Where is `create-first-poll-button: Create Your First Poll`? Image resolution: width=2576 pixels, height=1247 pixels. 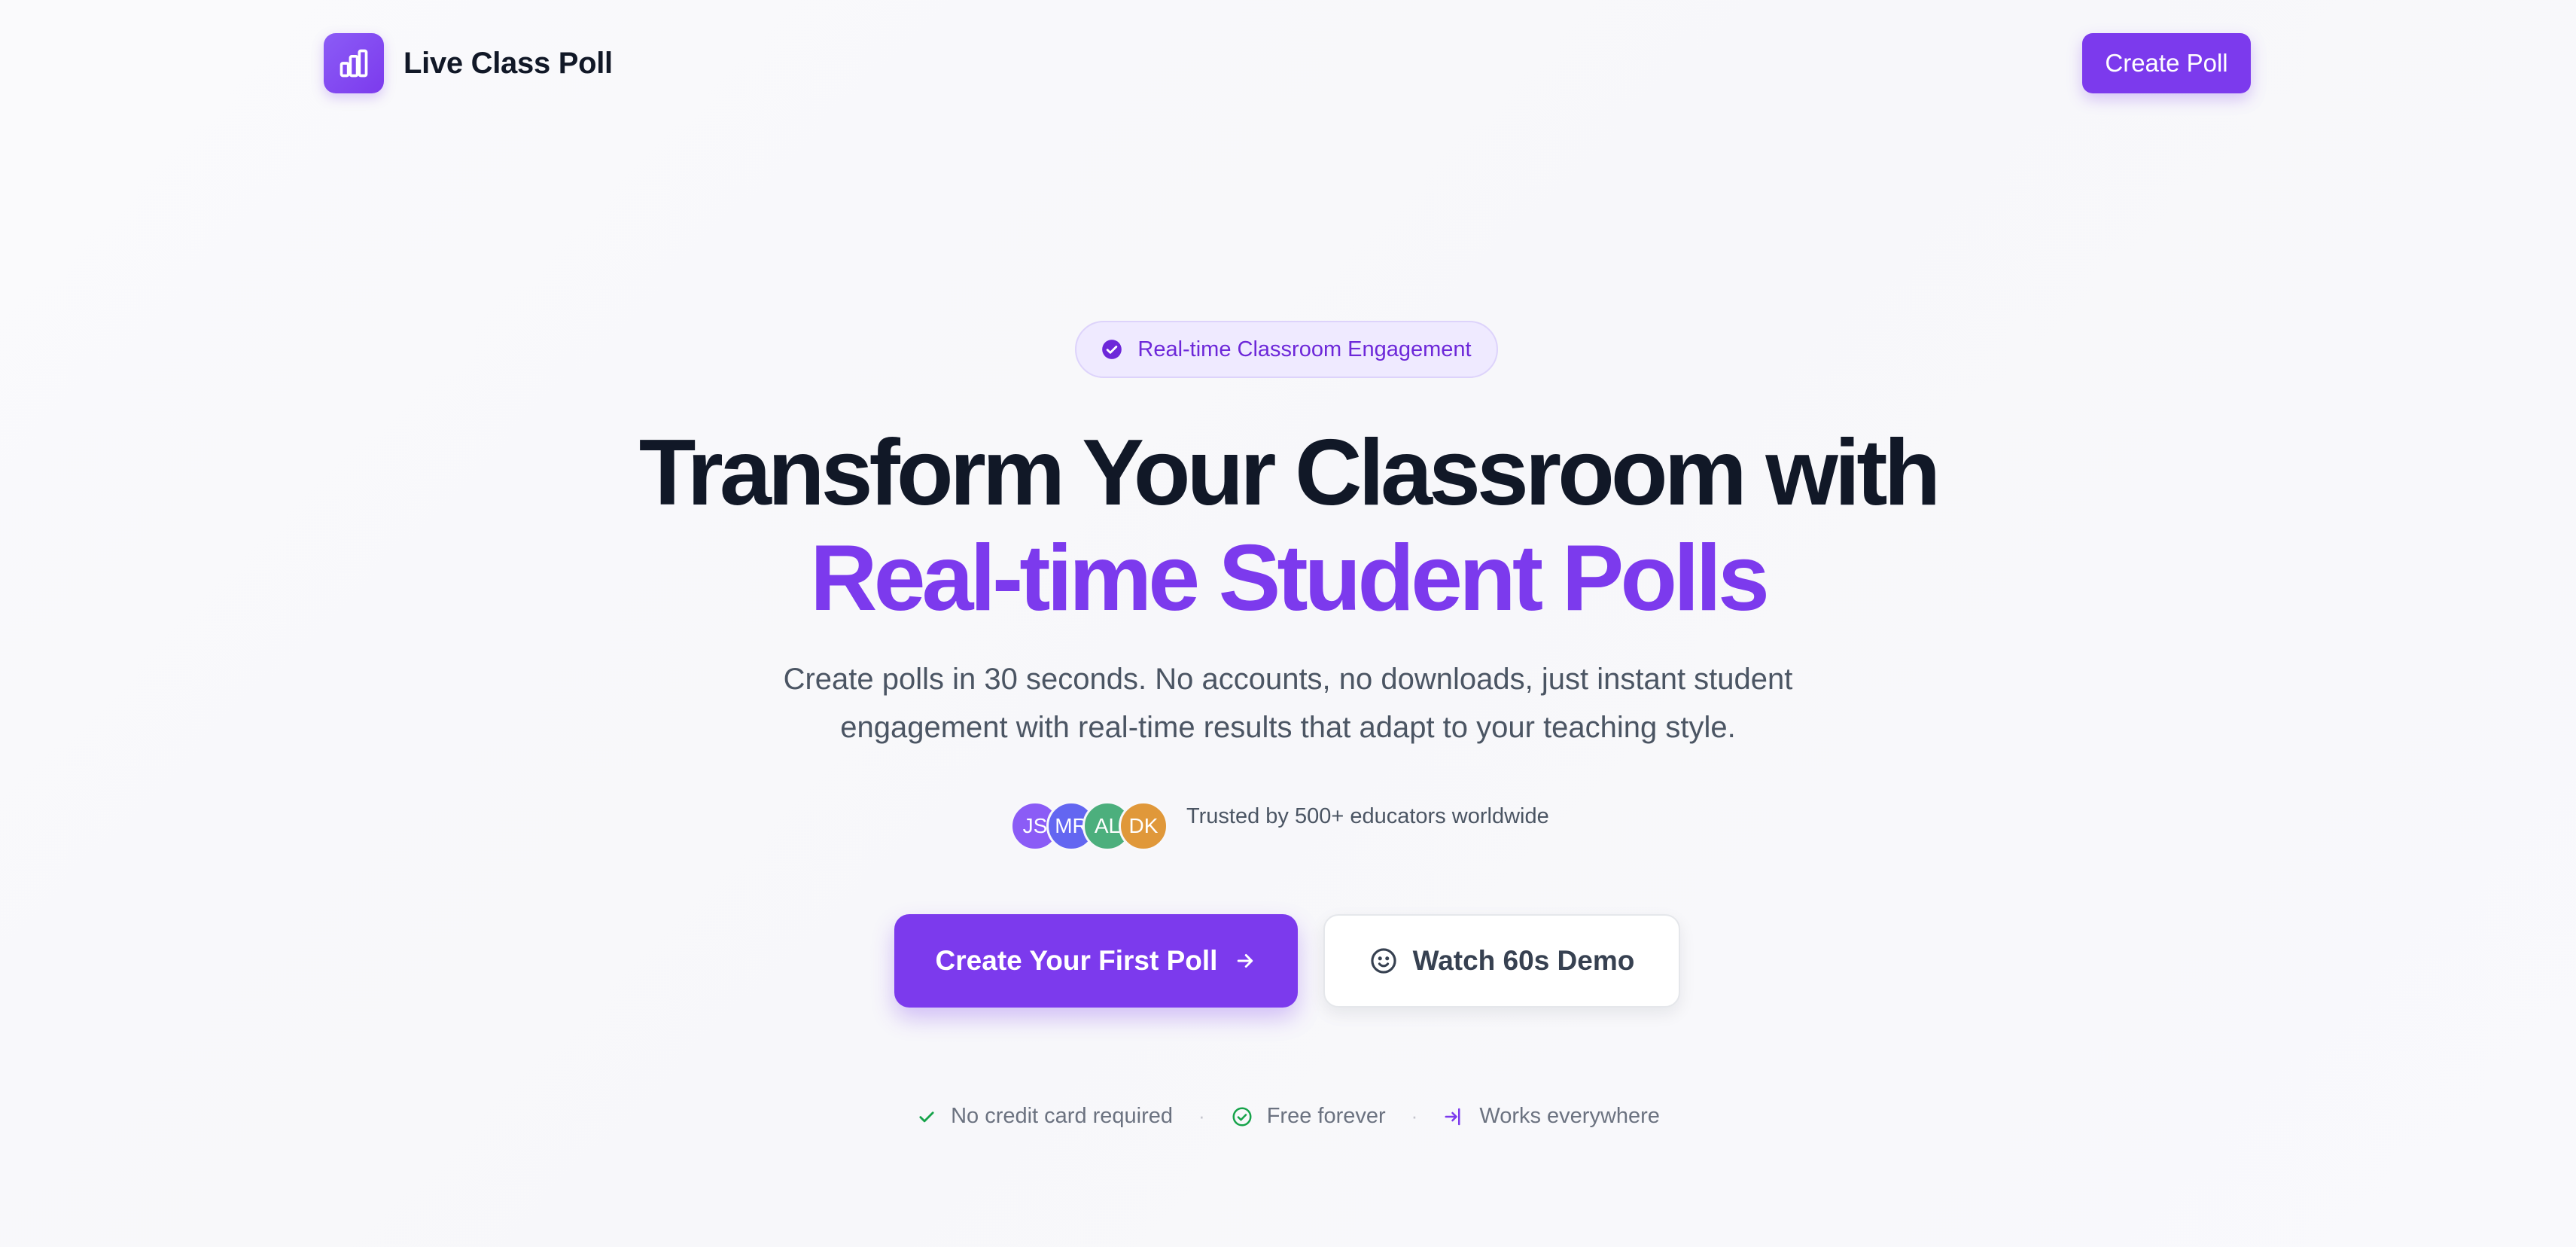 create-first-poll-button: Create Your First Poll is located at coordinates (1096, 961).